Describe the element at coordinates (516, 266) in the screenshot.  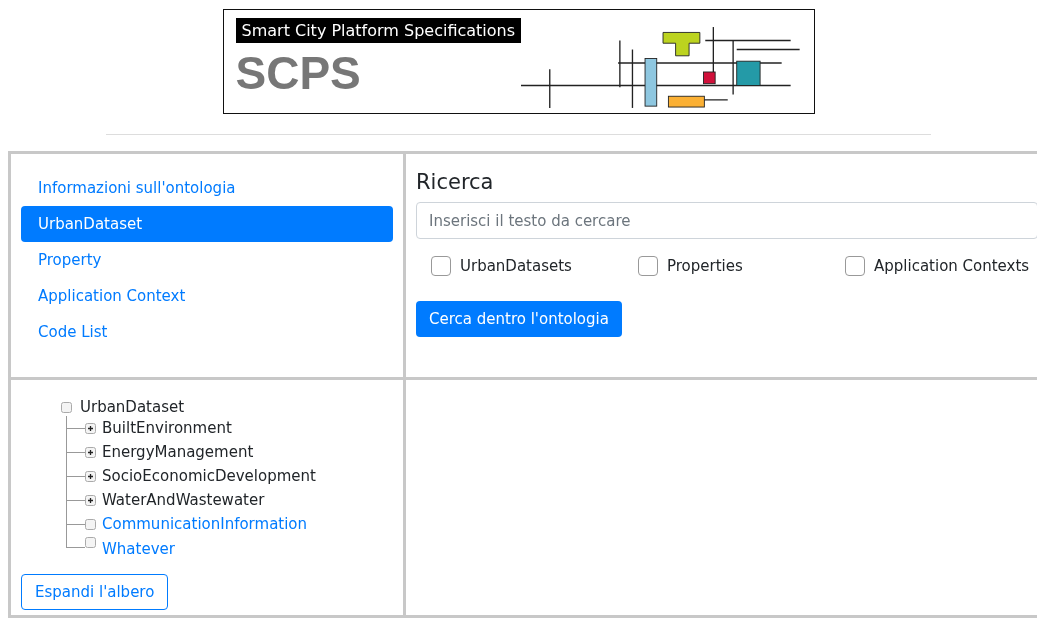
I see `checkbox-label: UrbanDatasets` at that location.